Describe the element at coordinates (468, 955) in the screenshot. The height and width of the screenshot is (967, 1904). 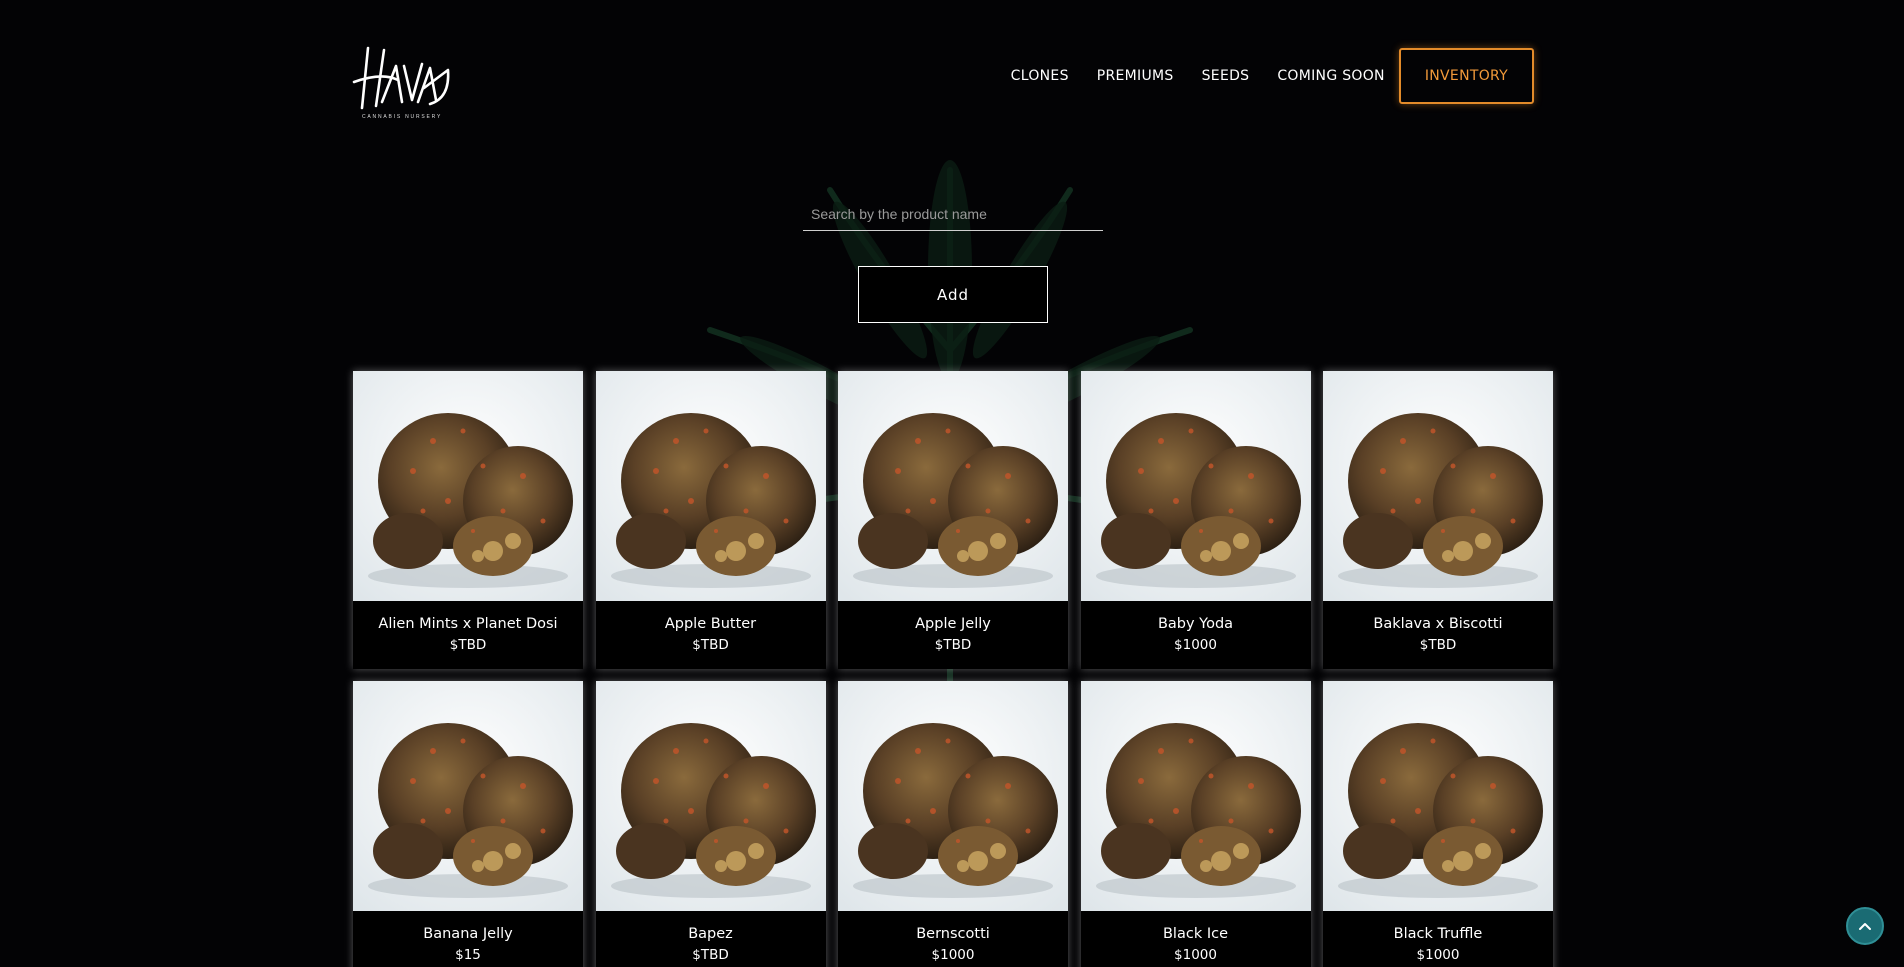
I see `product-price: $15` at that location.